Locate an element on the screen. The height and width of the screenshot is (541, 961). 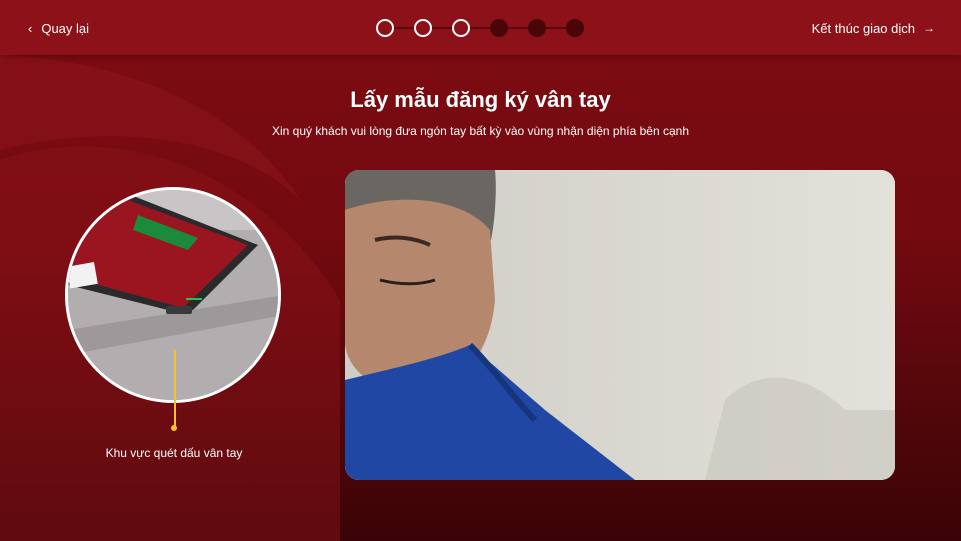
top-bar: ‹ Quay lại Kết thúc giao dịch → is located at coordinates (480, 27).